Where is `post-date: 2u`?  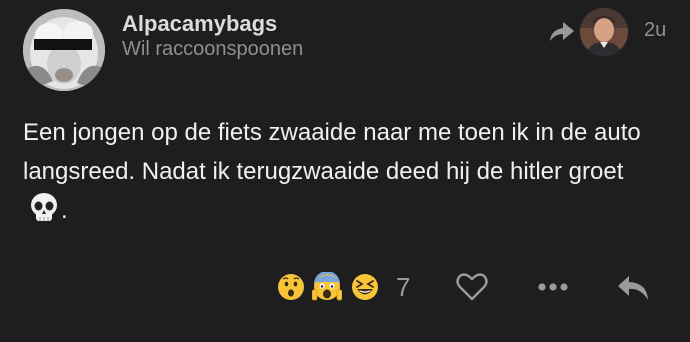 post-date: 2u is located at coordinates (655, 30).